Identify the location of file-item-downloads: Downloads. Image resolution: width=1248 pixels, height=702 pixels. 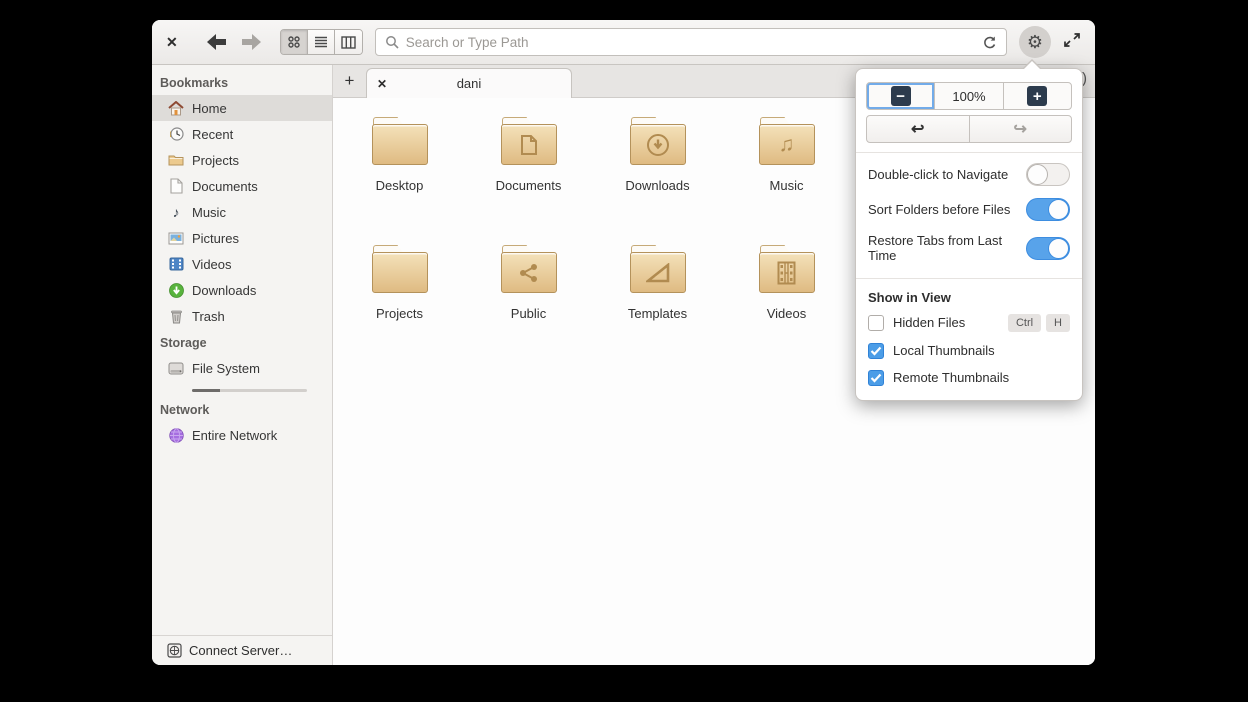
(657, 181).